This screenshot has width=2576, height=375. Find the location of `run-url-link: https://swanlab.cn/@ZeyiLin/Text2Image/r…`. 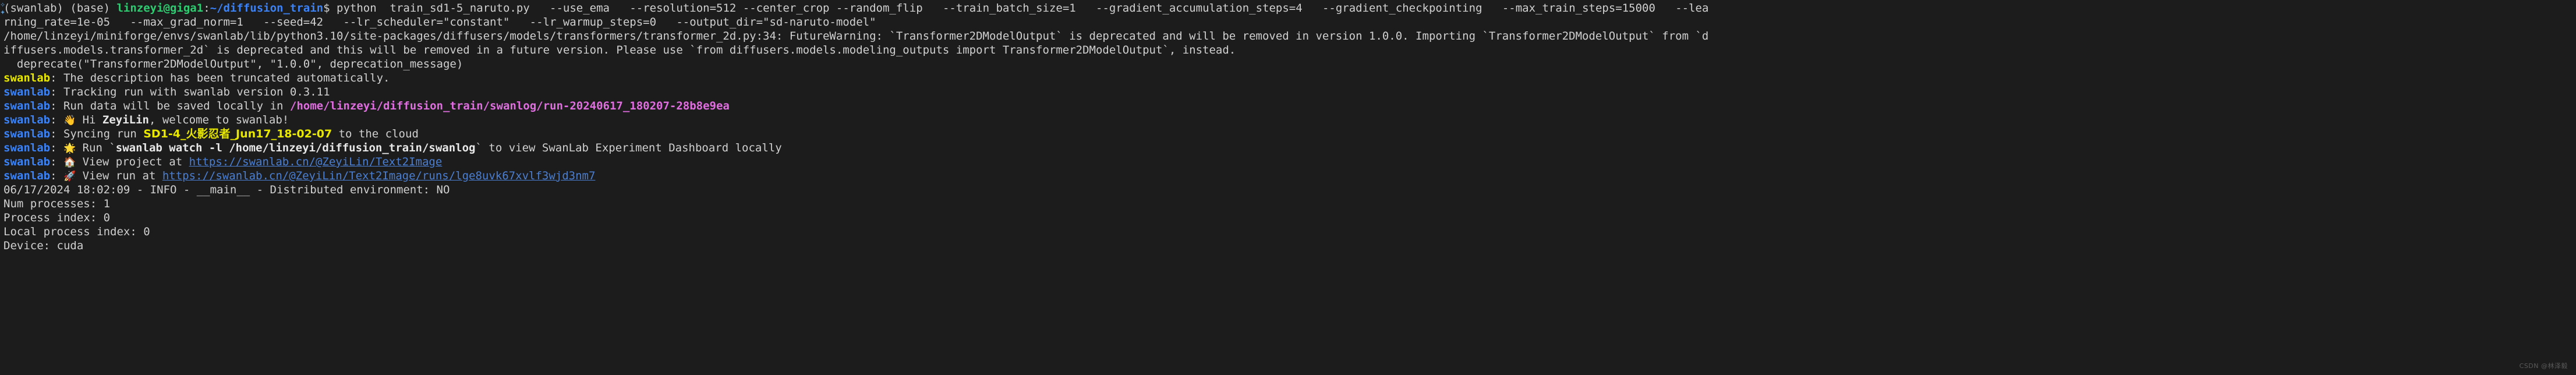

run-url-link: https://swanlab.cn/@ZeyiLin/Text2Image/r… is located at coordinates (379, 175).